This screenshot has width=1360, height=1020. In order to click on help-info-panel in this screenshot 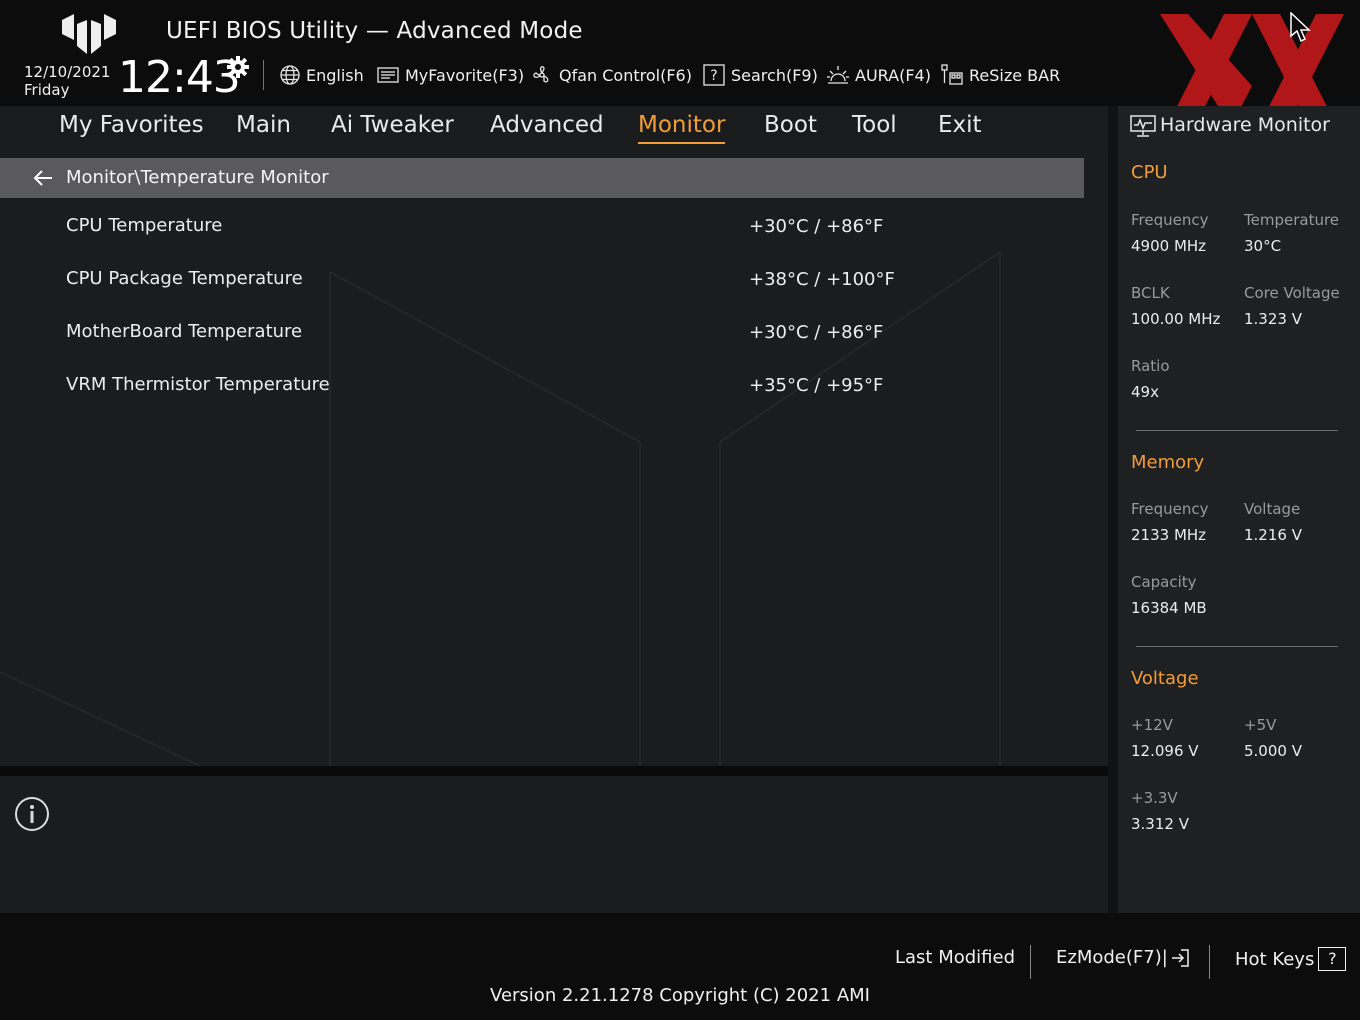, I will do `click(554, 844)`.